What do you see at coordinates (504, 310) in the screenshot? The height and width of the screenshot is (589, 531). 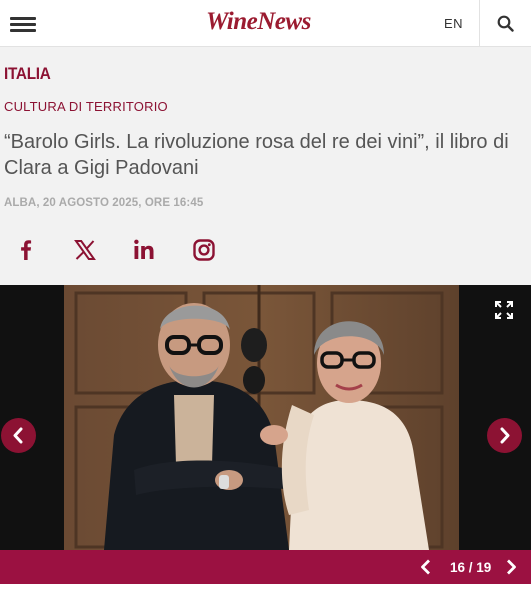 I see `fullscreen-icon` at bounding box center [504, 310].